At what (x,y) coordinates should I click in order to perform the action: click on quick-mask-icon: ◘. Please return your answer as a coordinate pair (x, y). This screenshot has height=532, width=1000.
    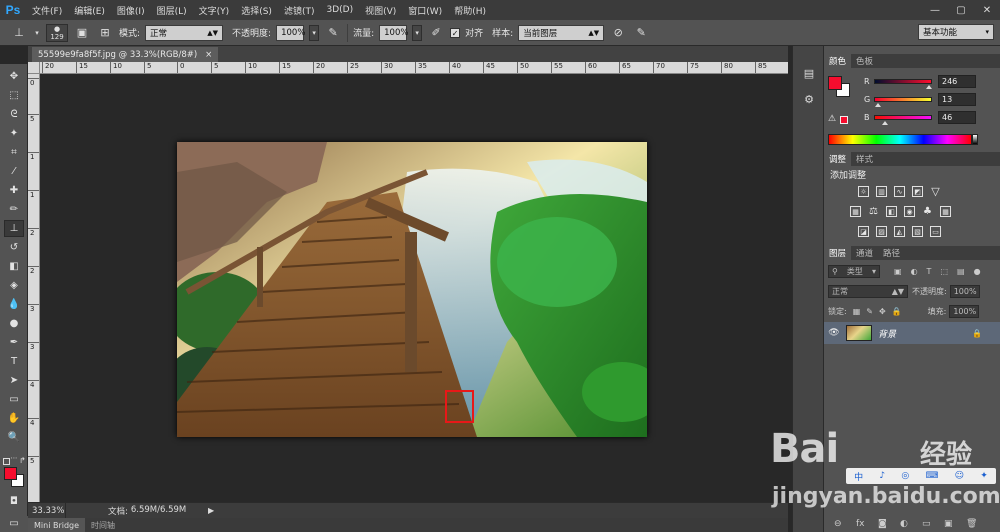
    Looking at the image, I should click on (14, 501).